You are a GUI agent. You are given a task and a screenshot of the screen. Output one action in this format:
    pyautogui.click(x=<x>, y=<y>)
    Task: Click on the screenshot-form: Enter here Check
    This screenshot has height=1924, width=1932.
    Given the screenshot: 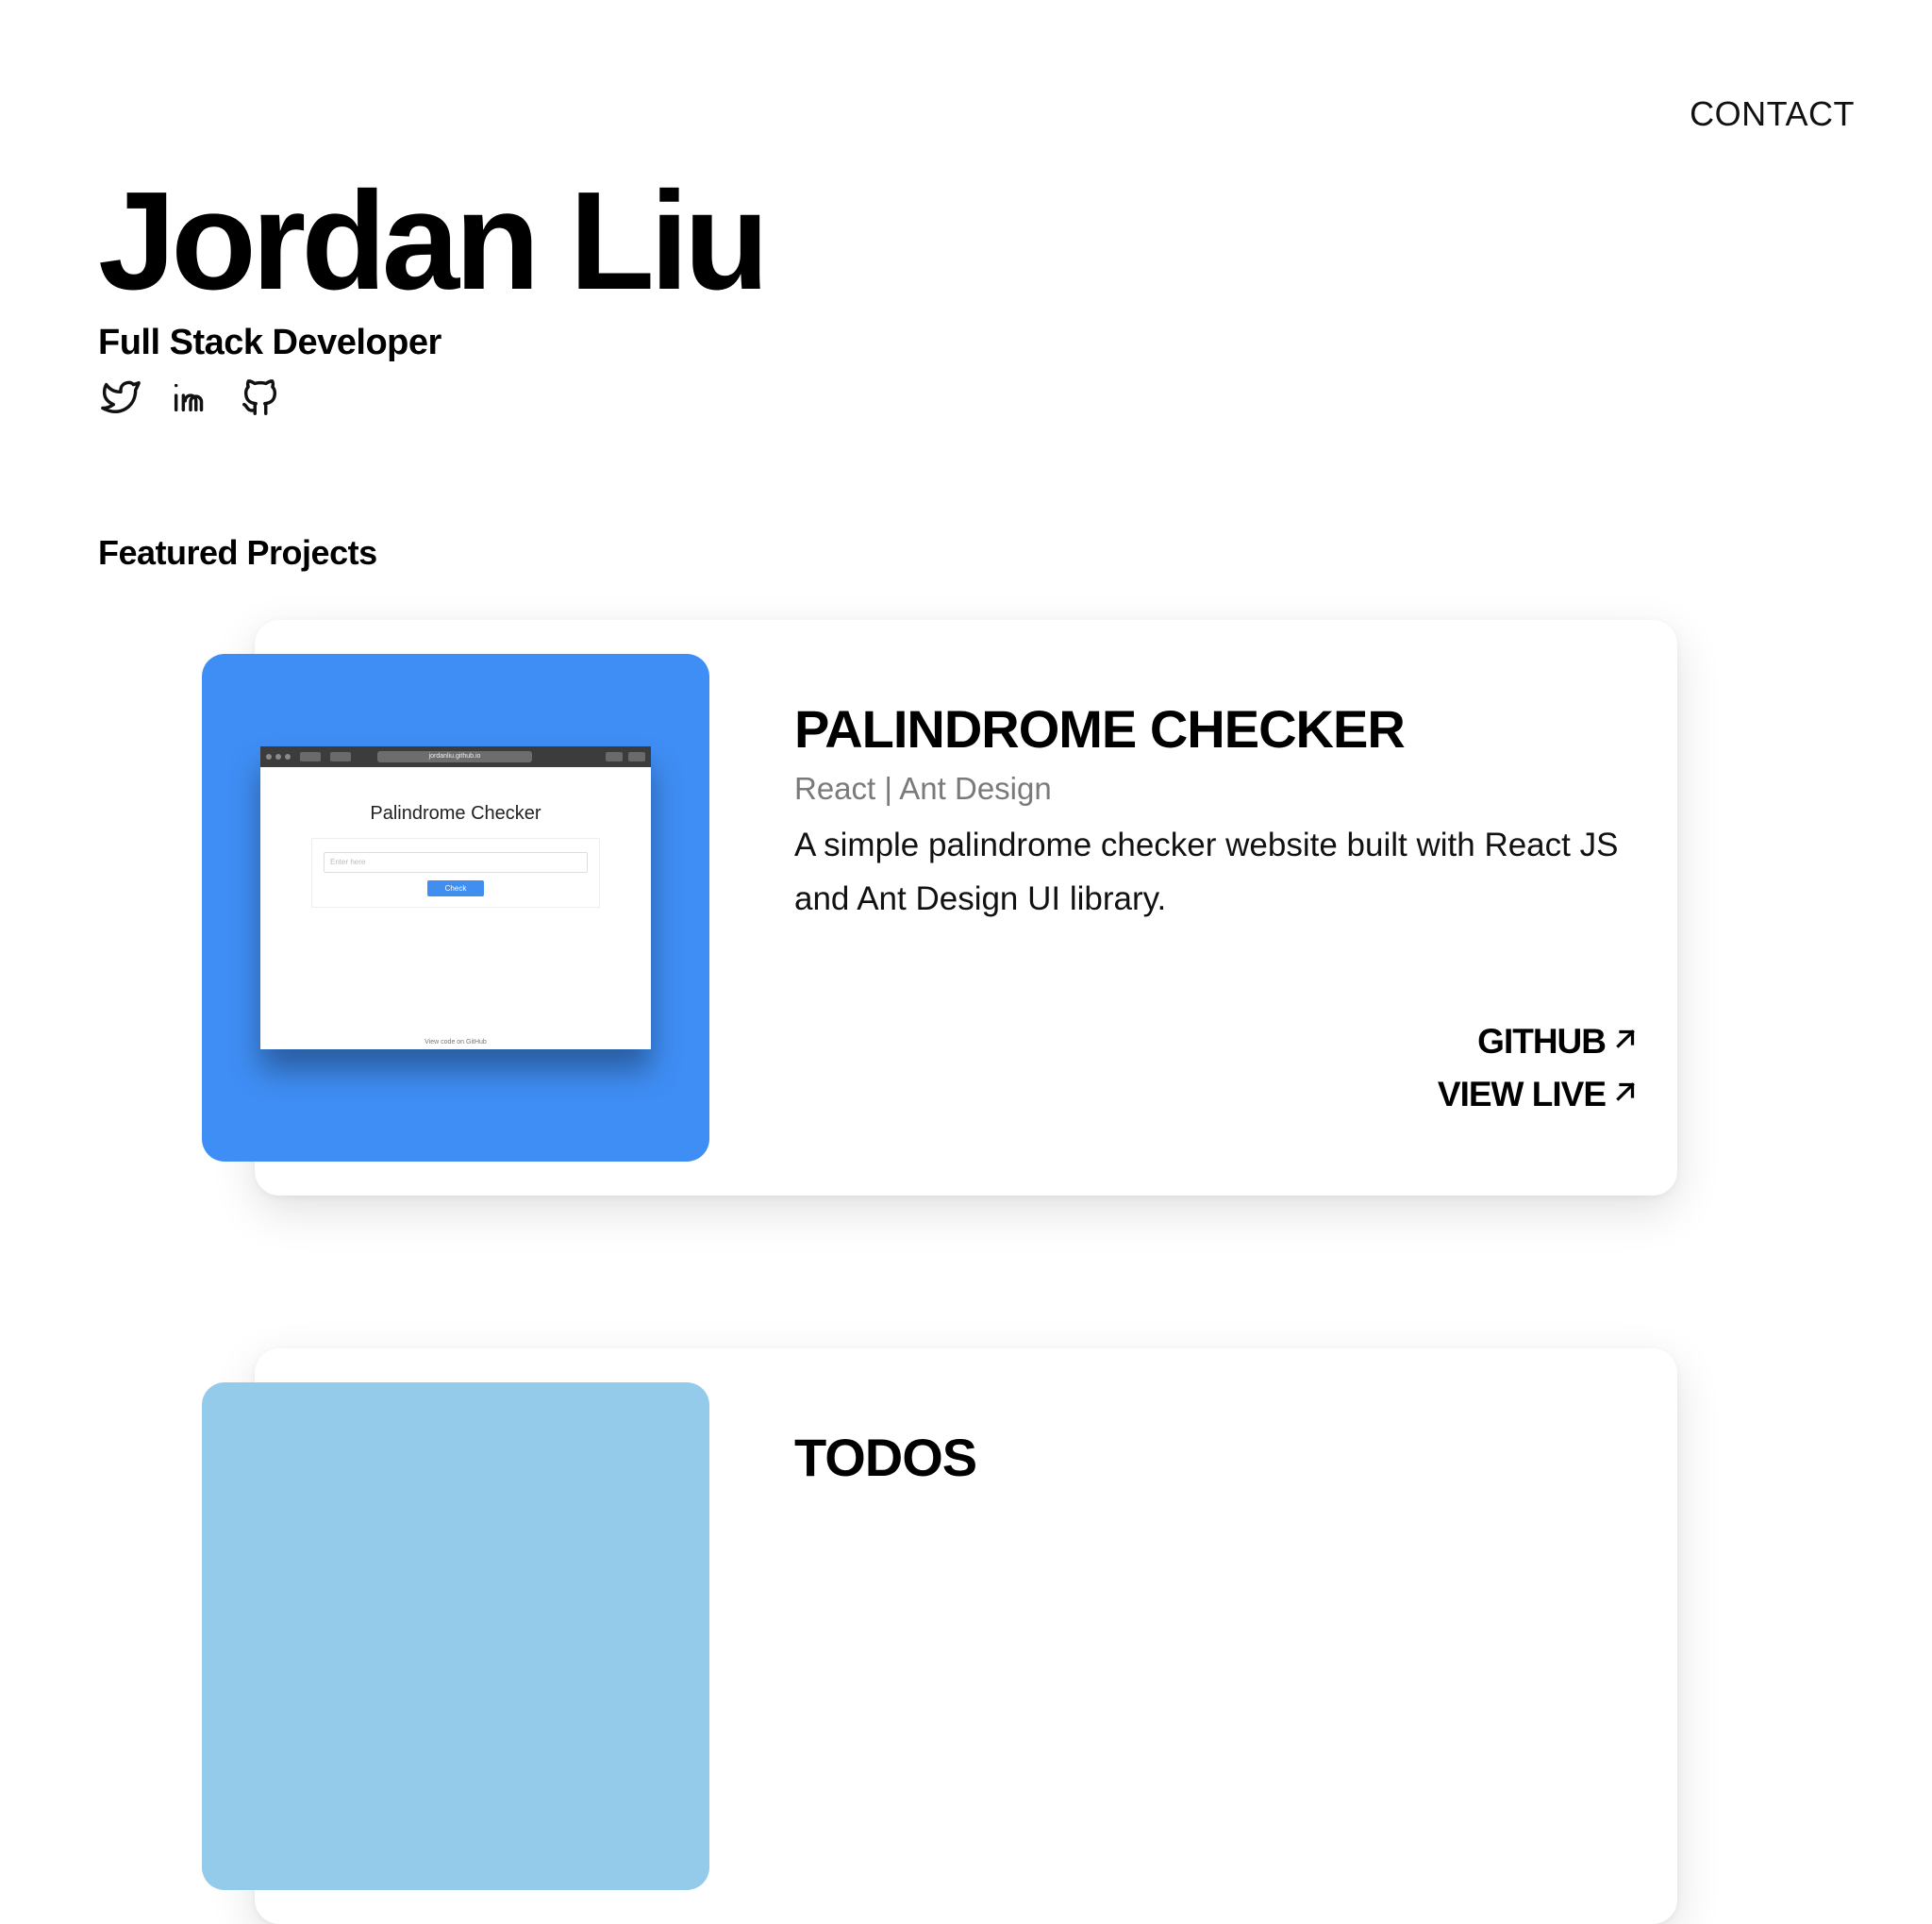 What is the action you would take?
    pyautogui.click(x=456, y=873)
    